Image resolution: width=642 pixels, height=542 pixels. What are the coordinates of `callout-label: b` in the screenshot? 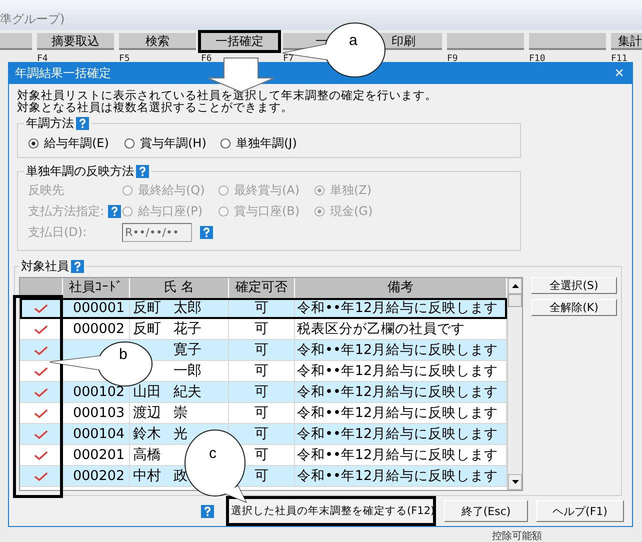 It's located at (123, 354).